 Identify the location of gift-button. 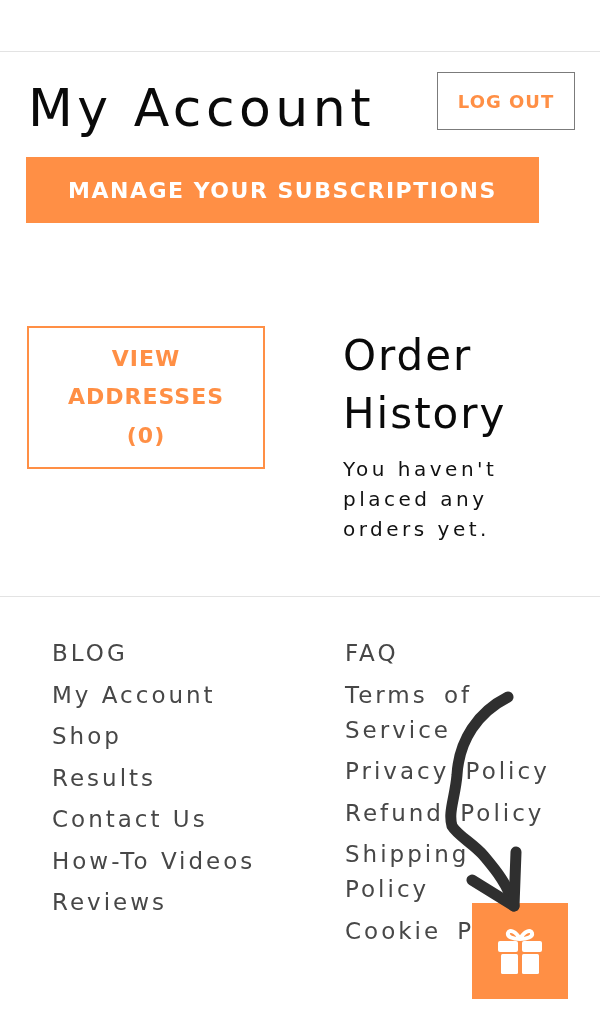
(520, 951).